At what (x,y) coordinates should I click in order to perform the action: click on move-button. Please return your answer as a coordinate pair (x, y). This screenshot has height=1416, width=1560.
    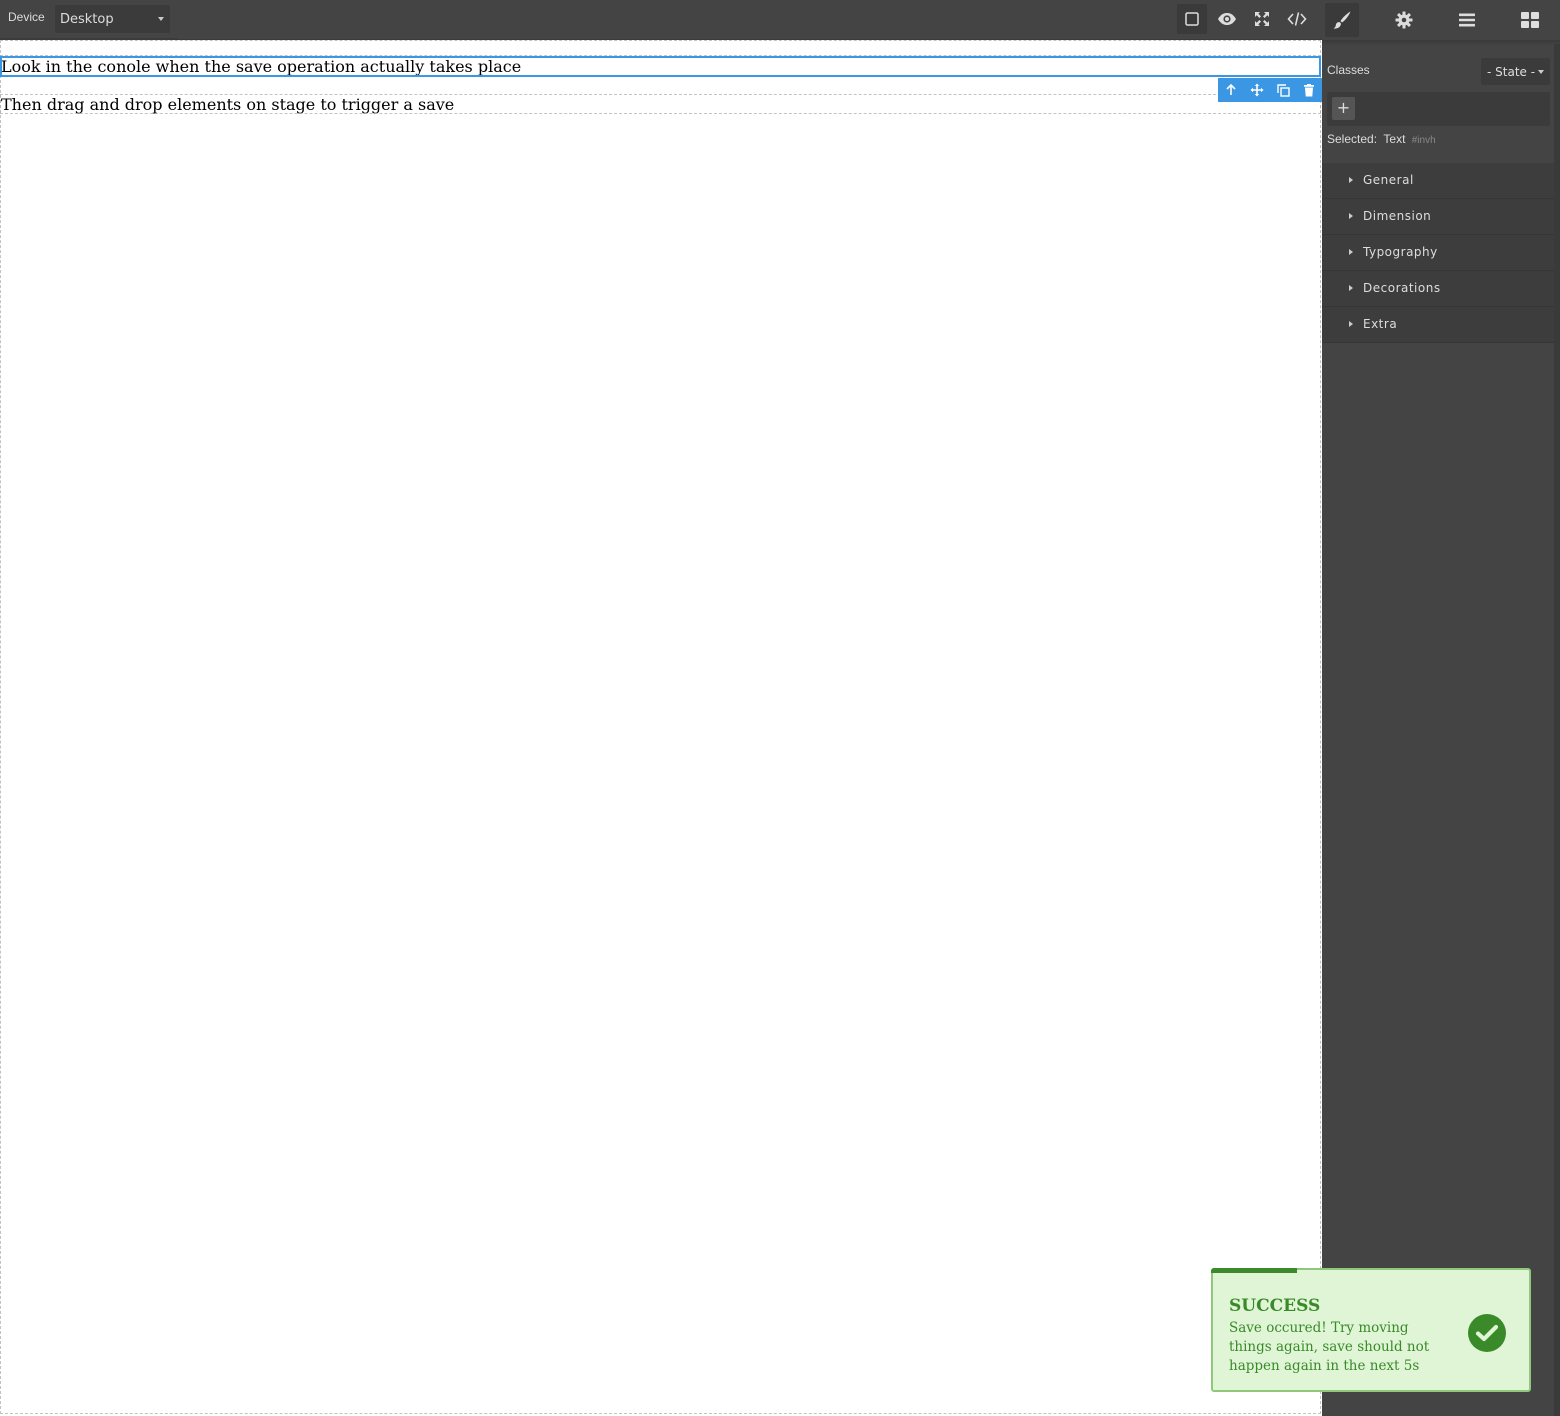
    Looking at the image, I should click on (1257, 90).